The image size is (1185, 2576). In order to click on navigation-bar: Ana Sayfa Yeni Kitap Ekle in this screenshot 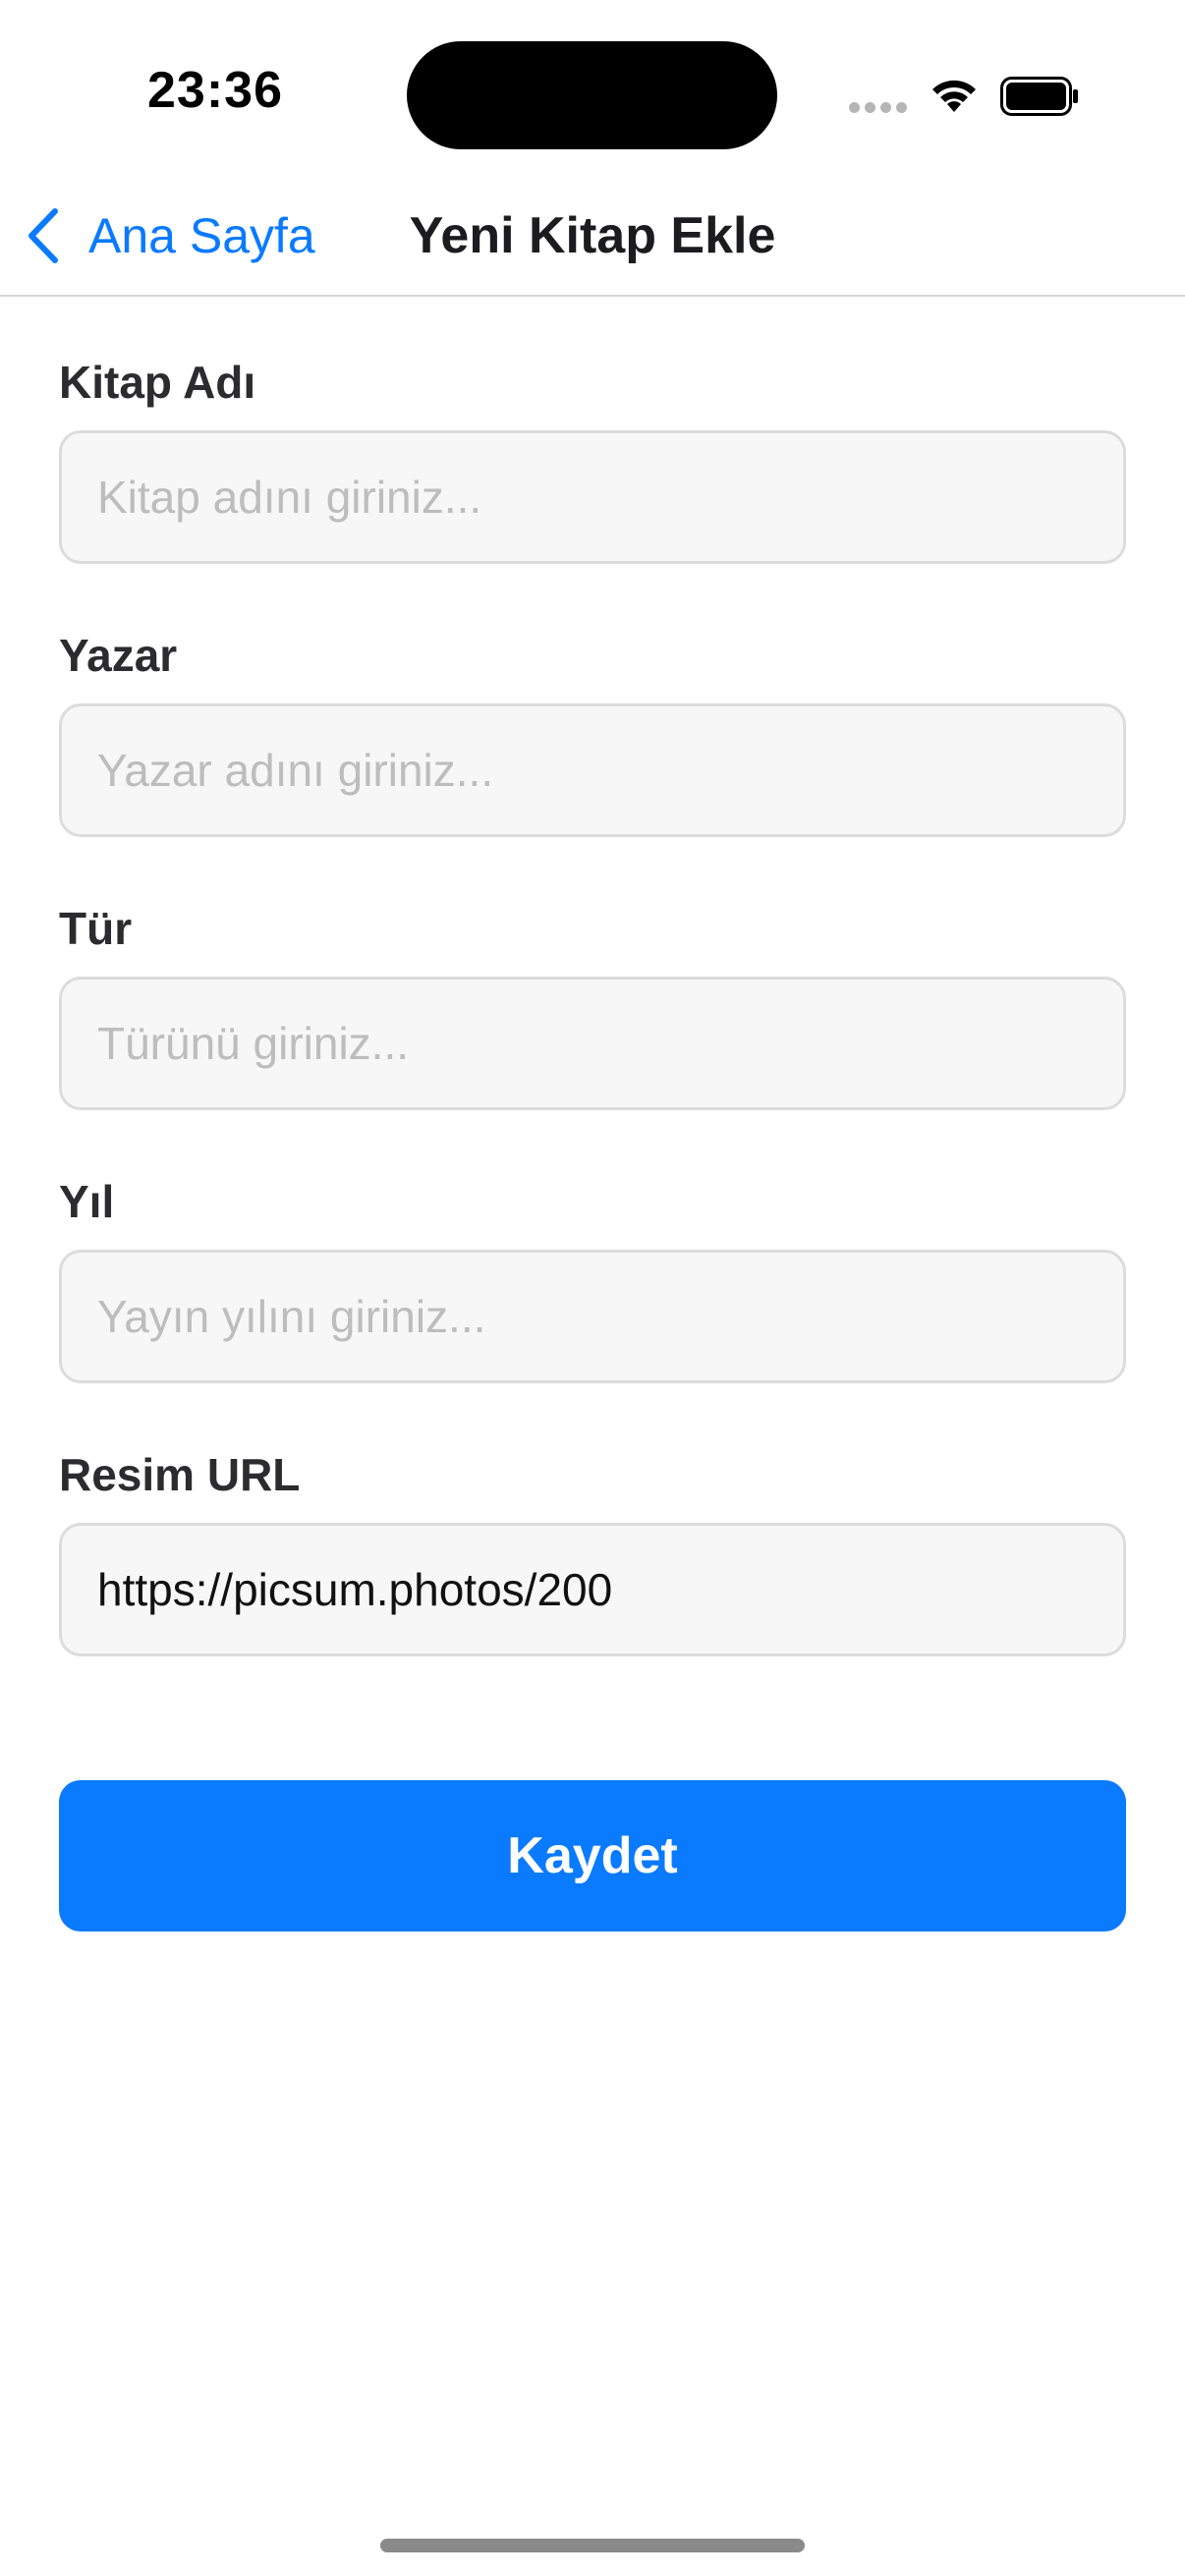, I will do `click(592, 236)`.